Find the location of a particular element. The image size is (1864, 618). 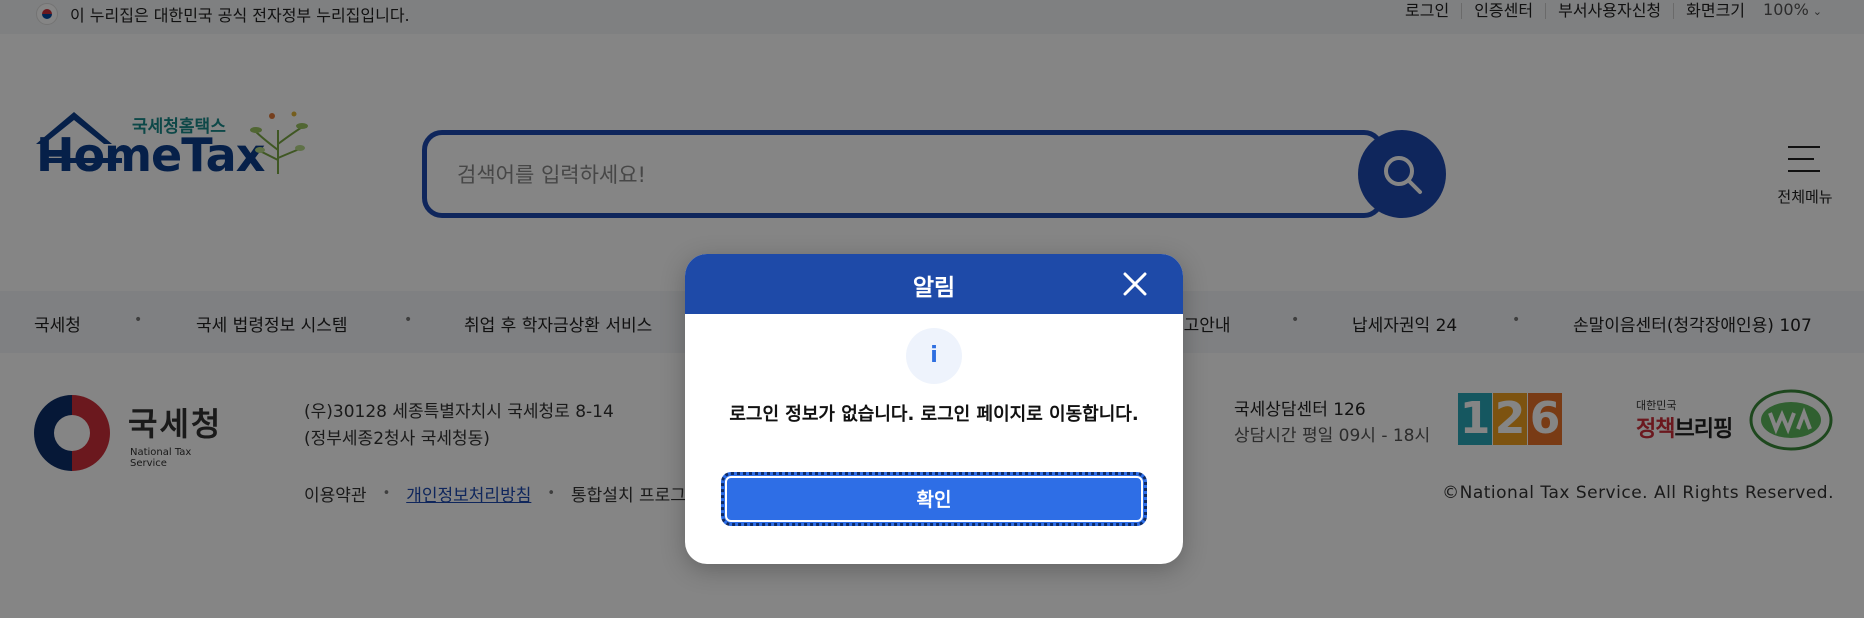

confirm-button: 확인 is located at coordinates (934, 499).